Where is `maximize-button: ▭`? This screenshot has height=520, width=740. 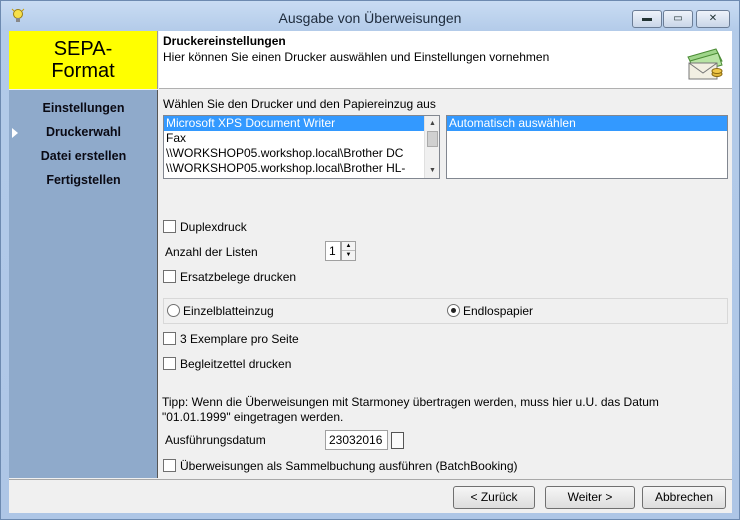 maximize-button: ▭ is located at coordinates (678, 19).